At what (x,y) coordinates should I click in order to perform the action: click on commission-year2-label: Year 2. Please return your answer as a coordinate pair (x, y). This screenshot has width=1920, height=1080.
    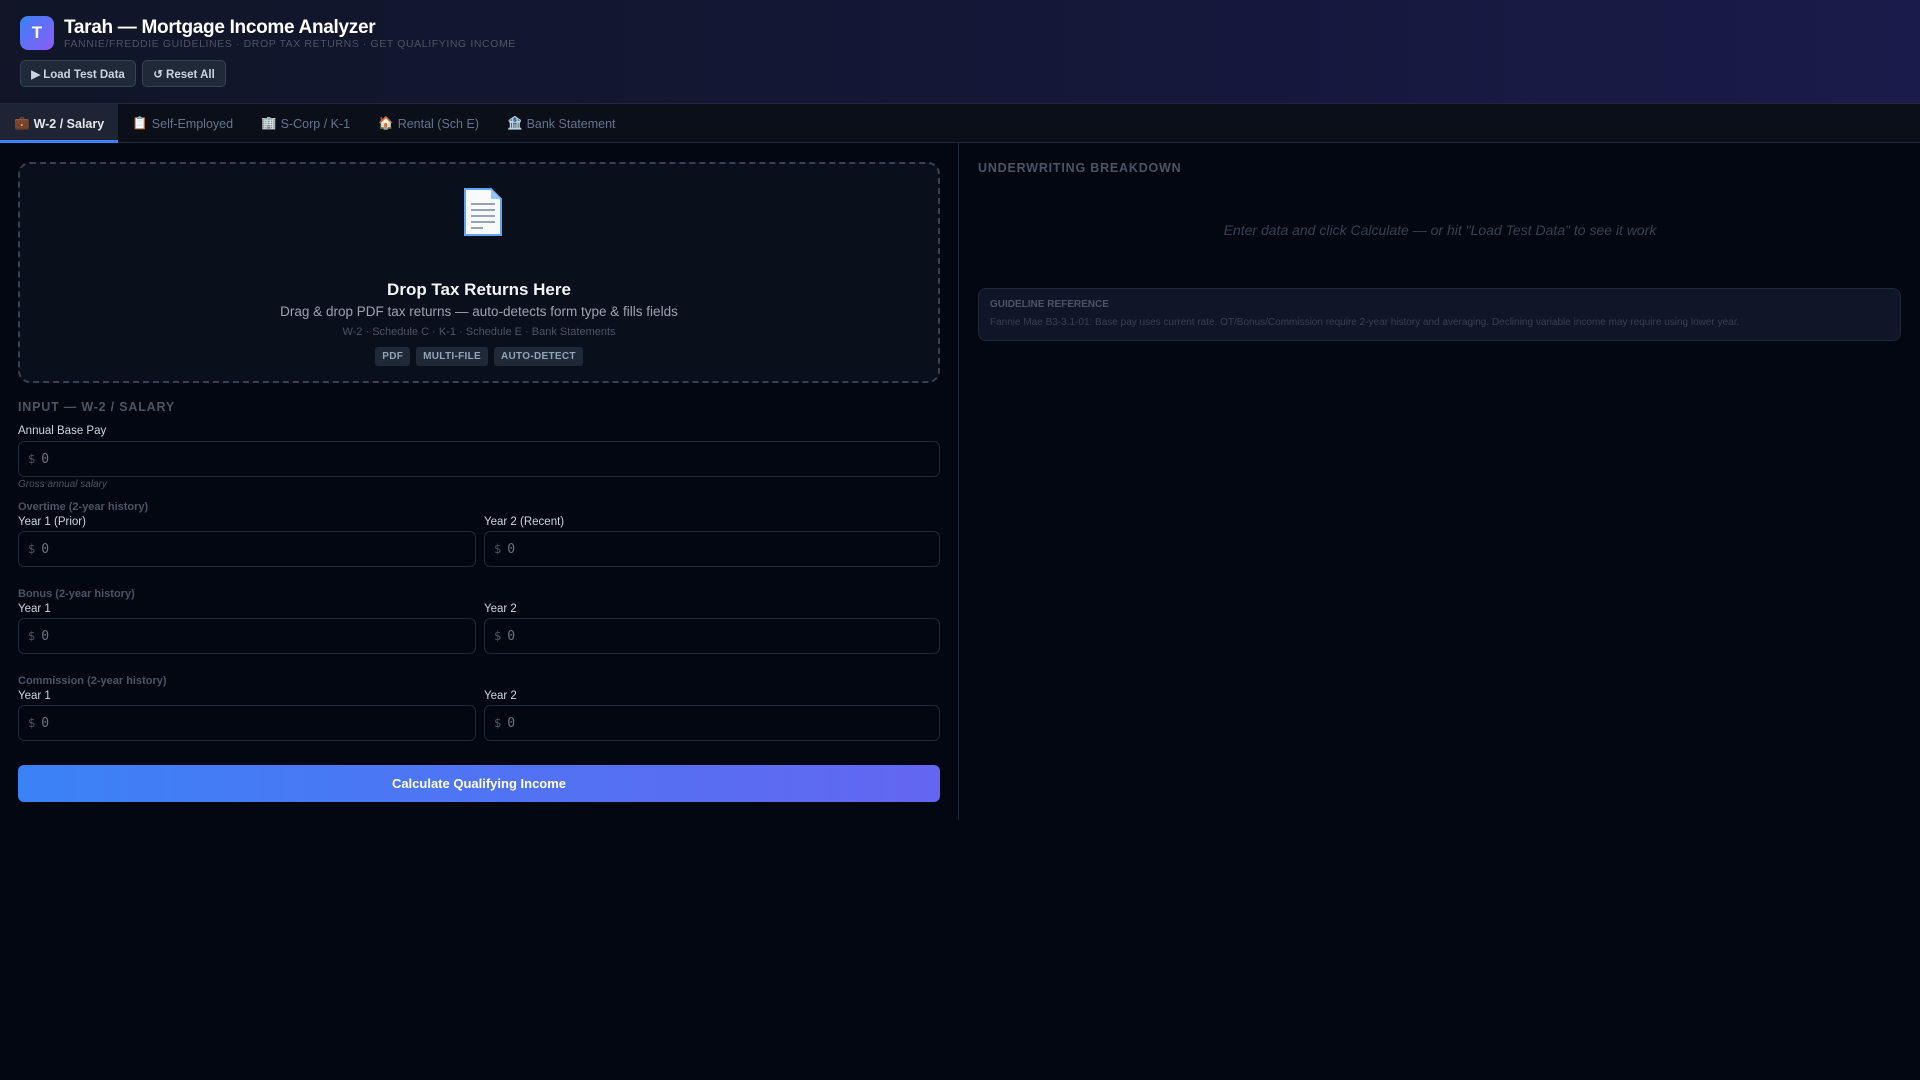
    Looking at the image, I should click on (500, 696).